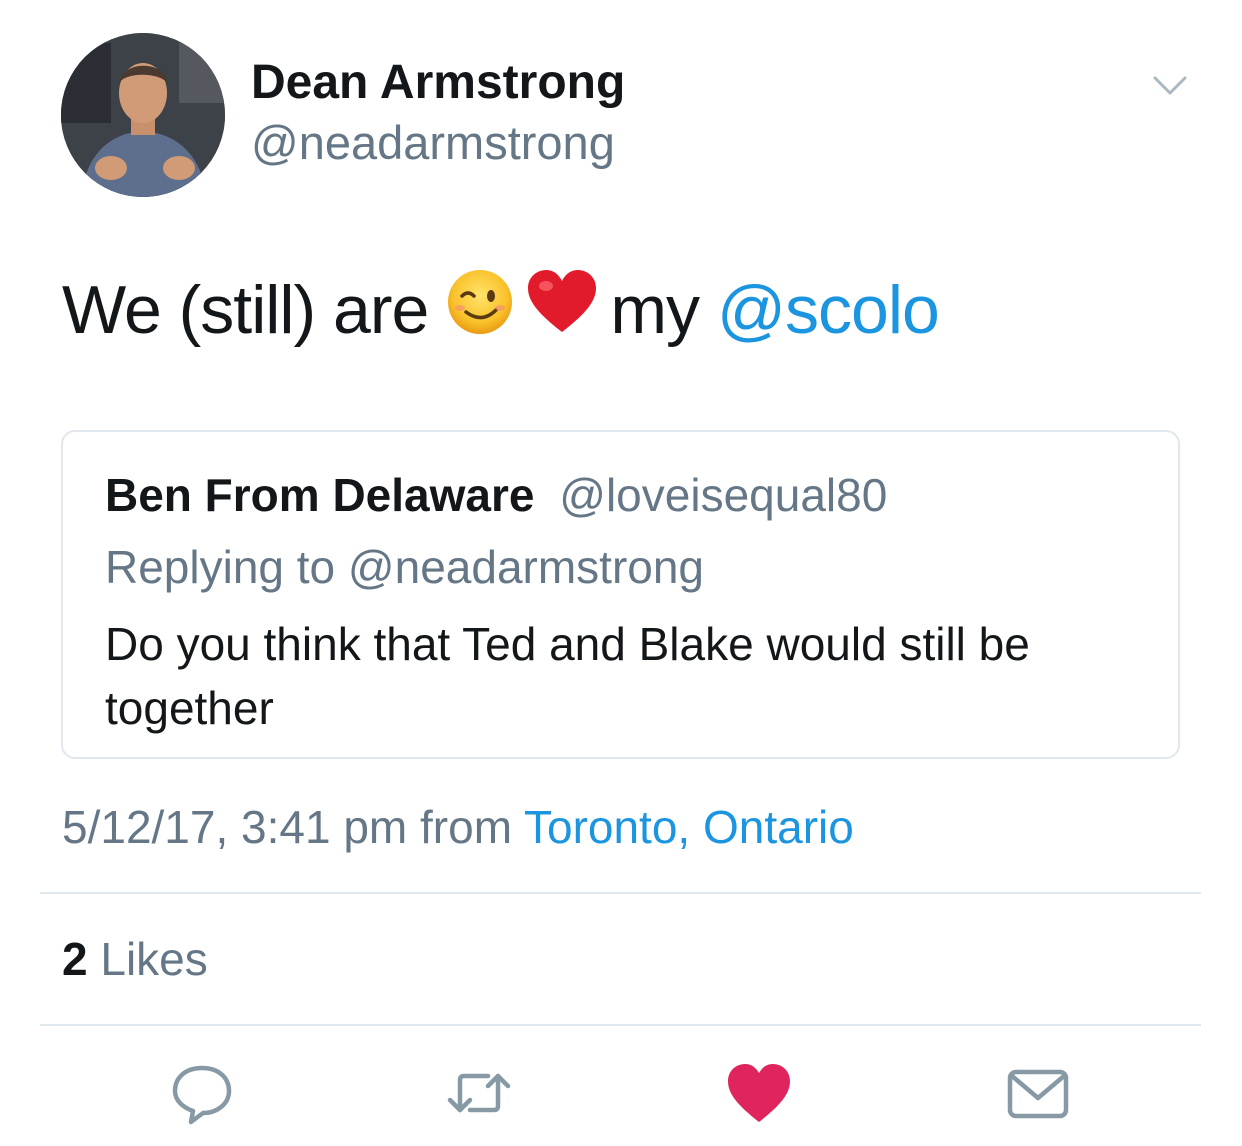 The image size is (1242, 1146). What do you see at coordinates (1170, 85) in the screenshot?
I see `chevron-down-icon` at bounding box center [1170, 85].